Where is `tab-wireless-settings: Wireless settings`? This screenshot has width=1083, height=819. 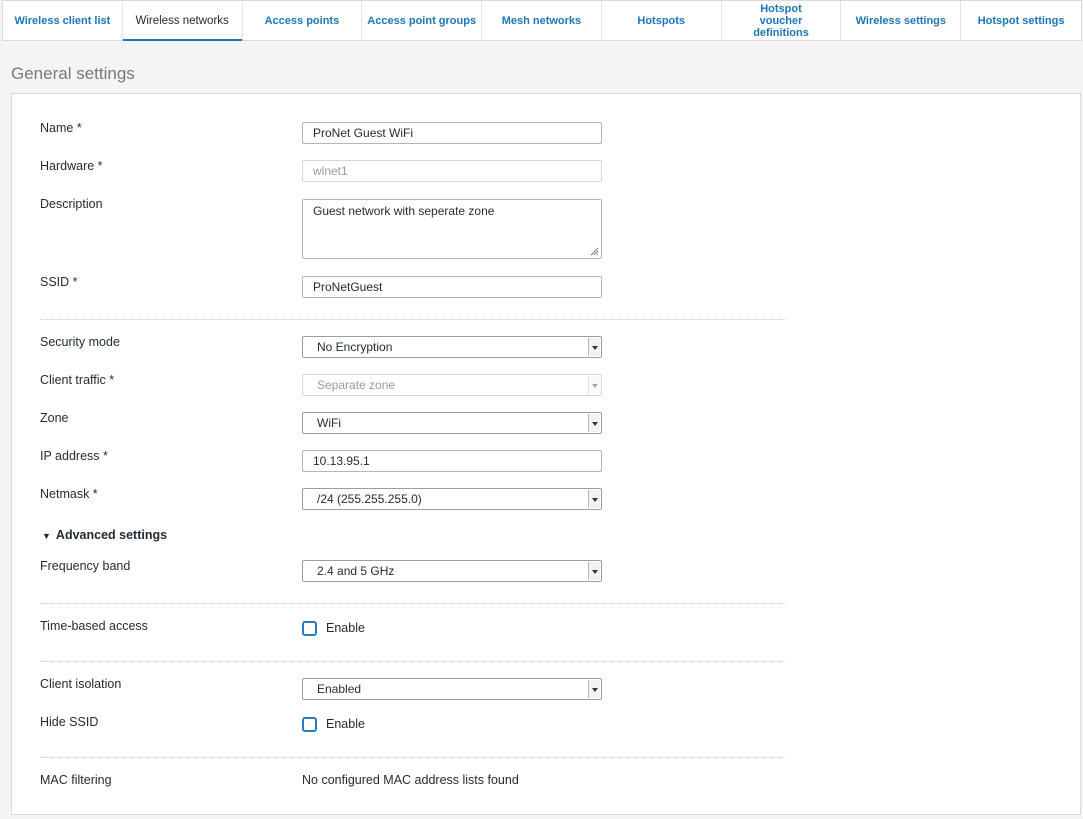
tab-wireless-settings: Wireless settings is located at coordinates (901, 20).